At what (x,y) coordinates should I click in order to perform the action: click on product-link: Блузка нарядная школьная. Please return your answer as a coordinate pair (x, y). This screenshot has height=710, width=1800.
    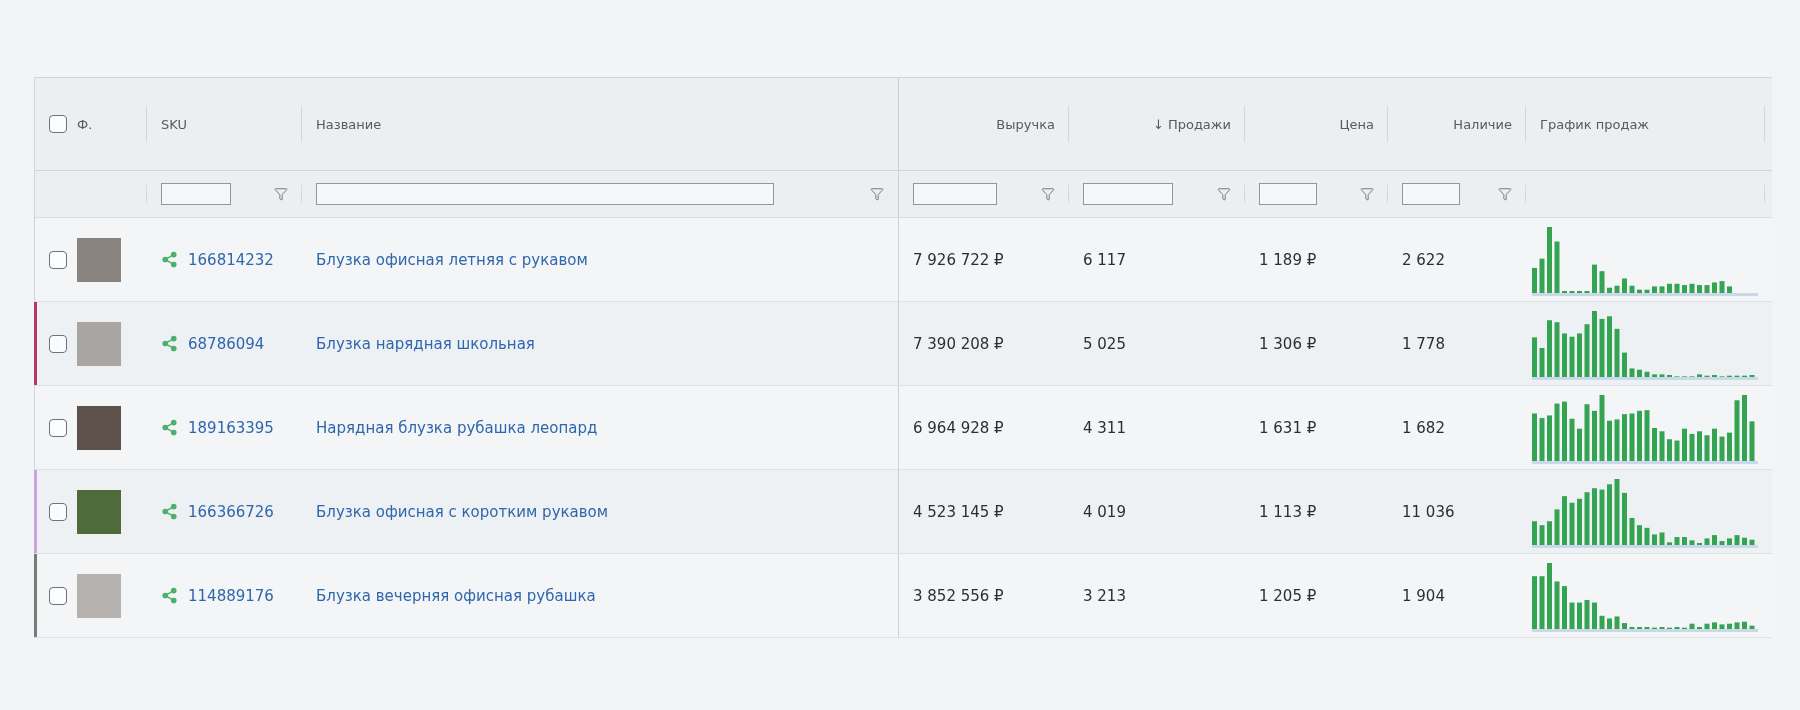
    Looking at the image, I should click on (425, 343).